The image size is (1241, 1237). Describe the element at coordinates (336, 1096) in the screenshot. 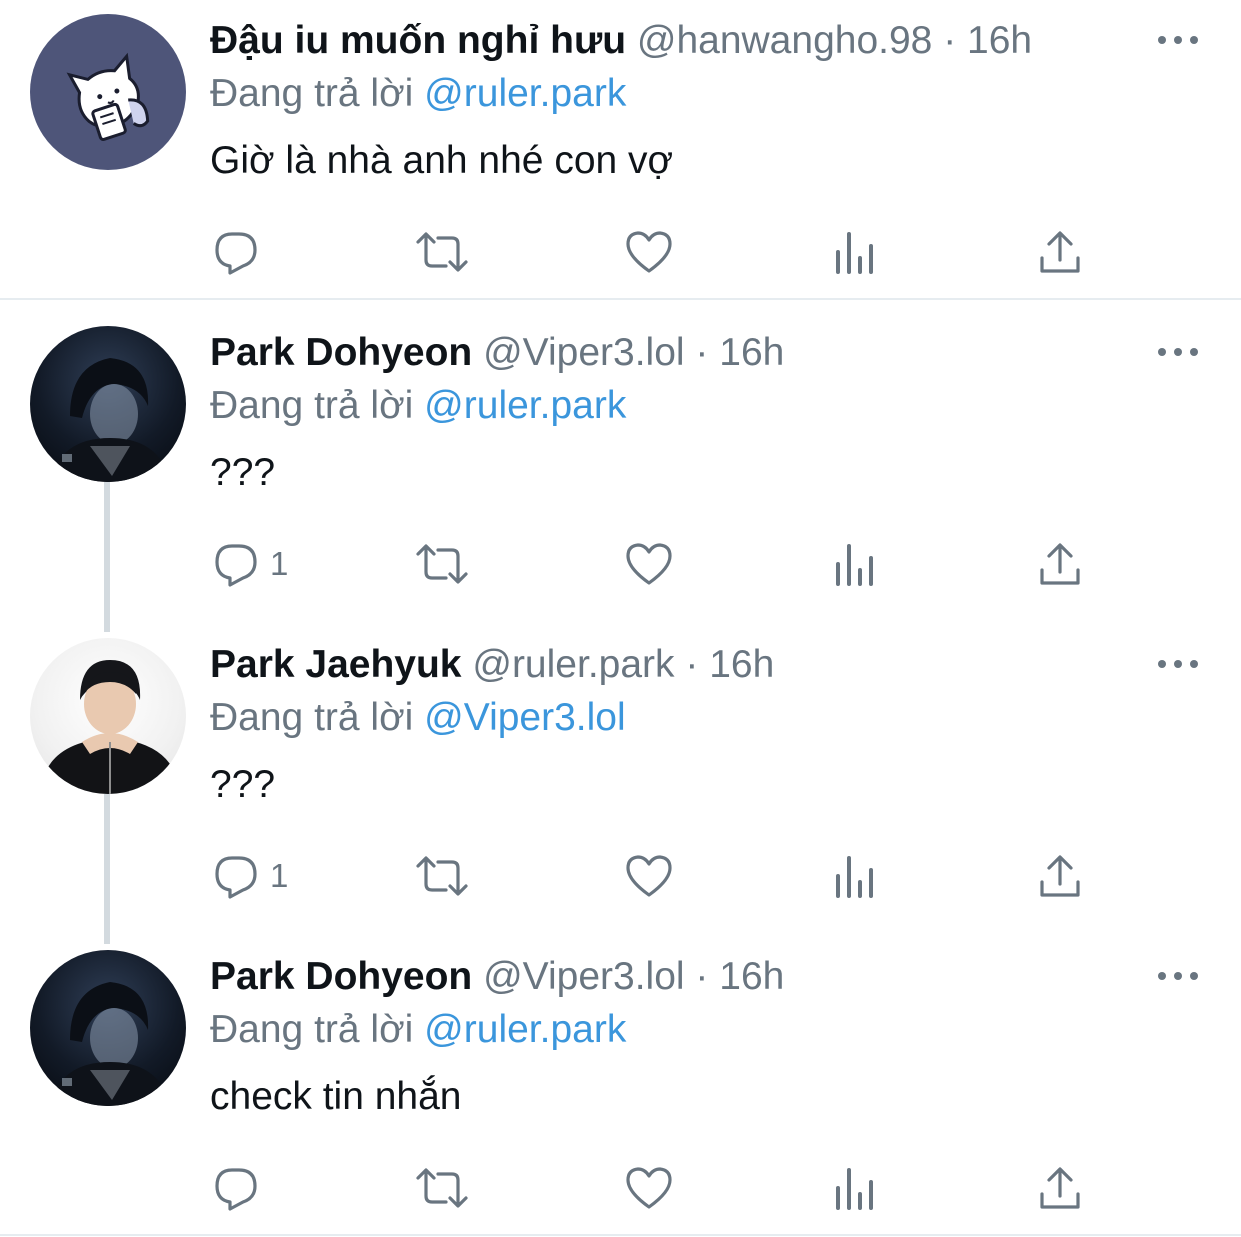

I see `tweet-text: check tin nhắn` at that location.